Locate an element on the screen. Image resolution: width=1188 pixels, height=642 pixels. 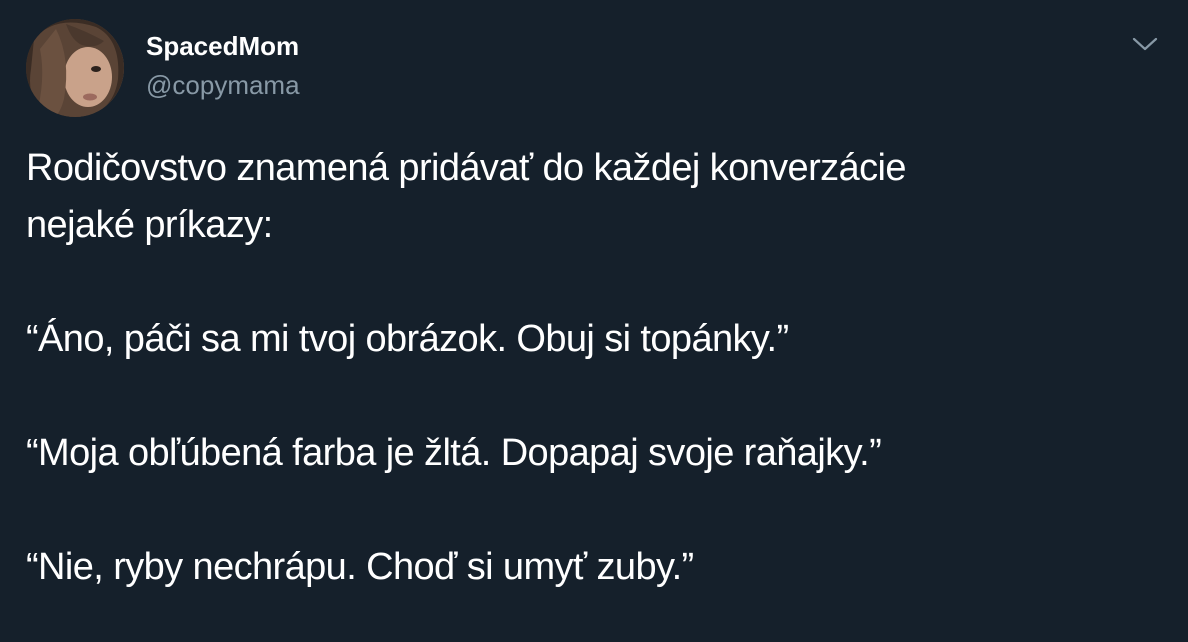
profile-photo-icon is located at coordinates (75, 68).